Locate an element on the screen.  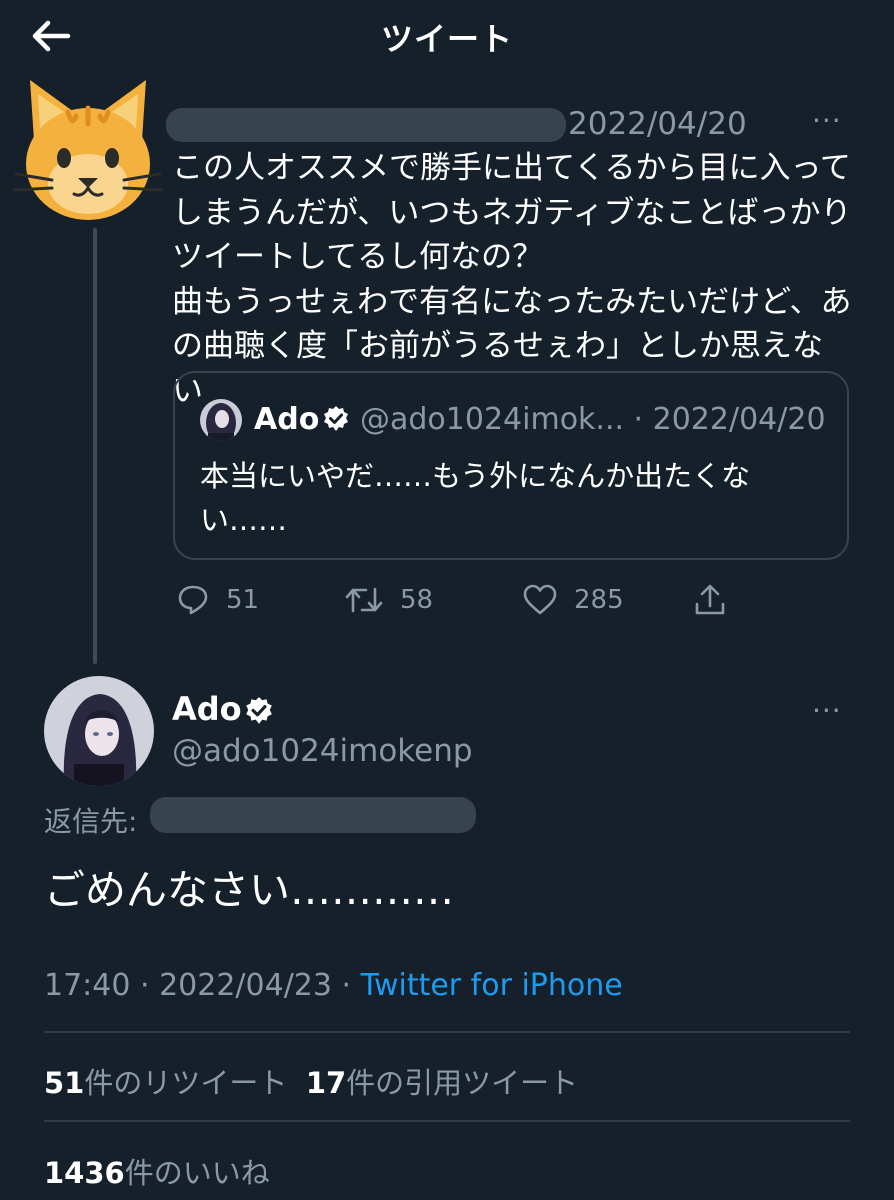
tweet-date: 2022/04/20 is located at coordinates (657, 124).